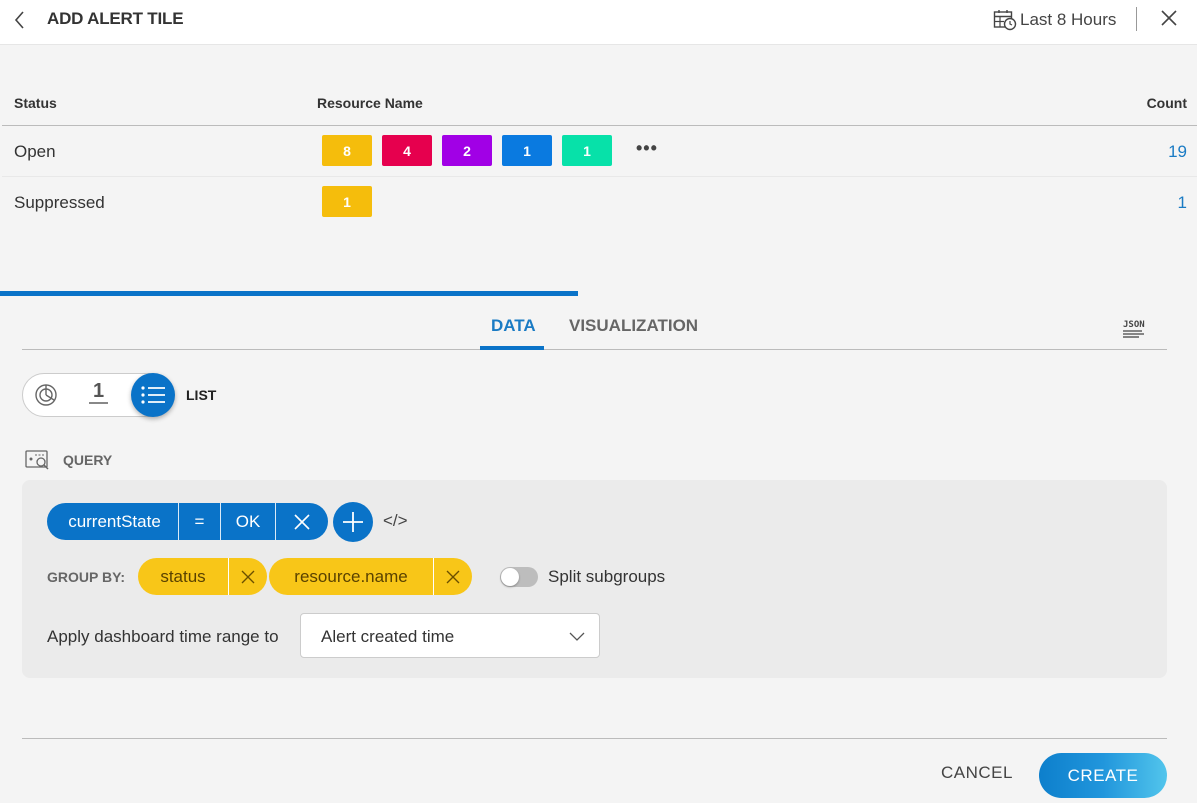 This screenshot has height=803, width=1197. I want to click on json-icon: JSON, so click(1134, 329).